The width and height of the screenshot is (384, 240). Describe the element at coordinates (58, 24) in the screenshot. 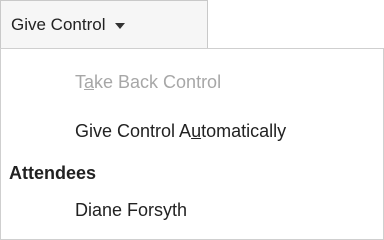

I see `give-control-label: Give Control` at that location.